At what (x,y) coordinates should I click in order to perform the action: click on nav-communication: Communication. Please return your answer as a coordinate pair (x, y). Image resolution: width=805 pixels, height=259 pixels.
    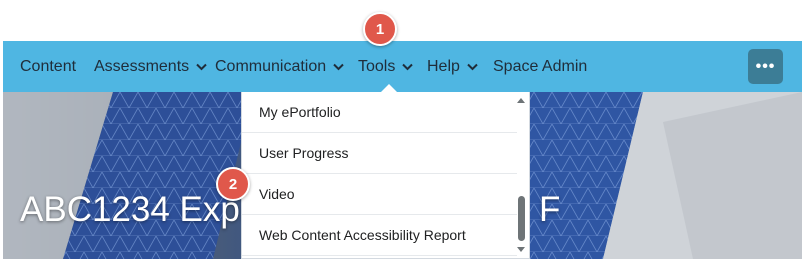
    Looking at the image, I should click on (279, 66).